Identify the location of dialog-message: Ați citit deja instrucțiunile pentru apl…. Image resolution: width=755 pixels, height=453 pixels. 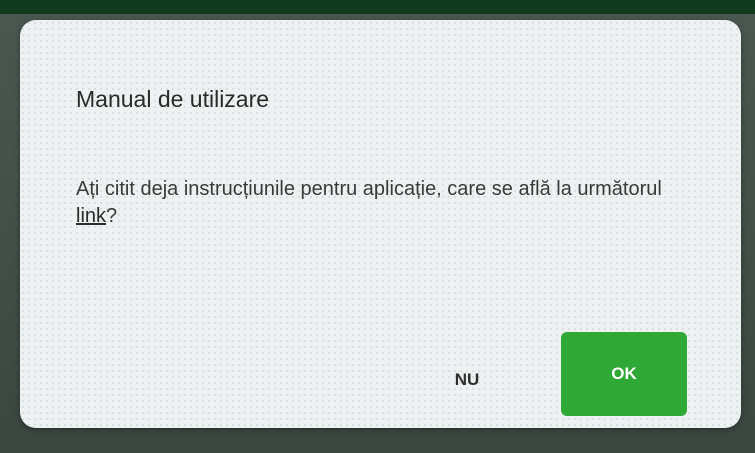
(386, 203).